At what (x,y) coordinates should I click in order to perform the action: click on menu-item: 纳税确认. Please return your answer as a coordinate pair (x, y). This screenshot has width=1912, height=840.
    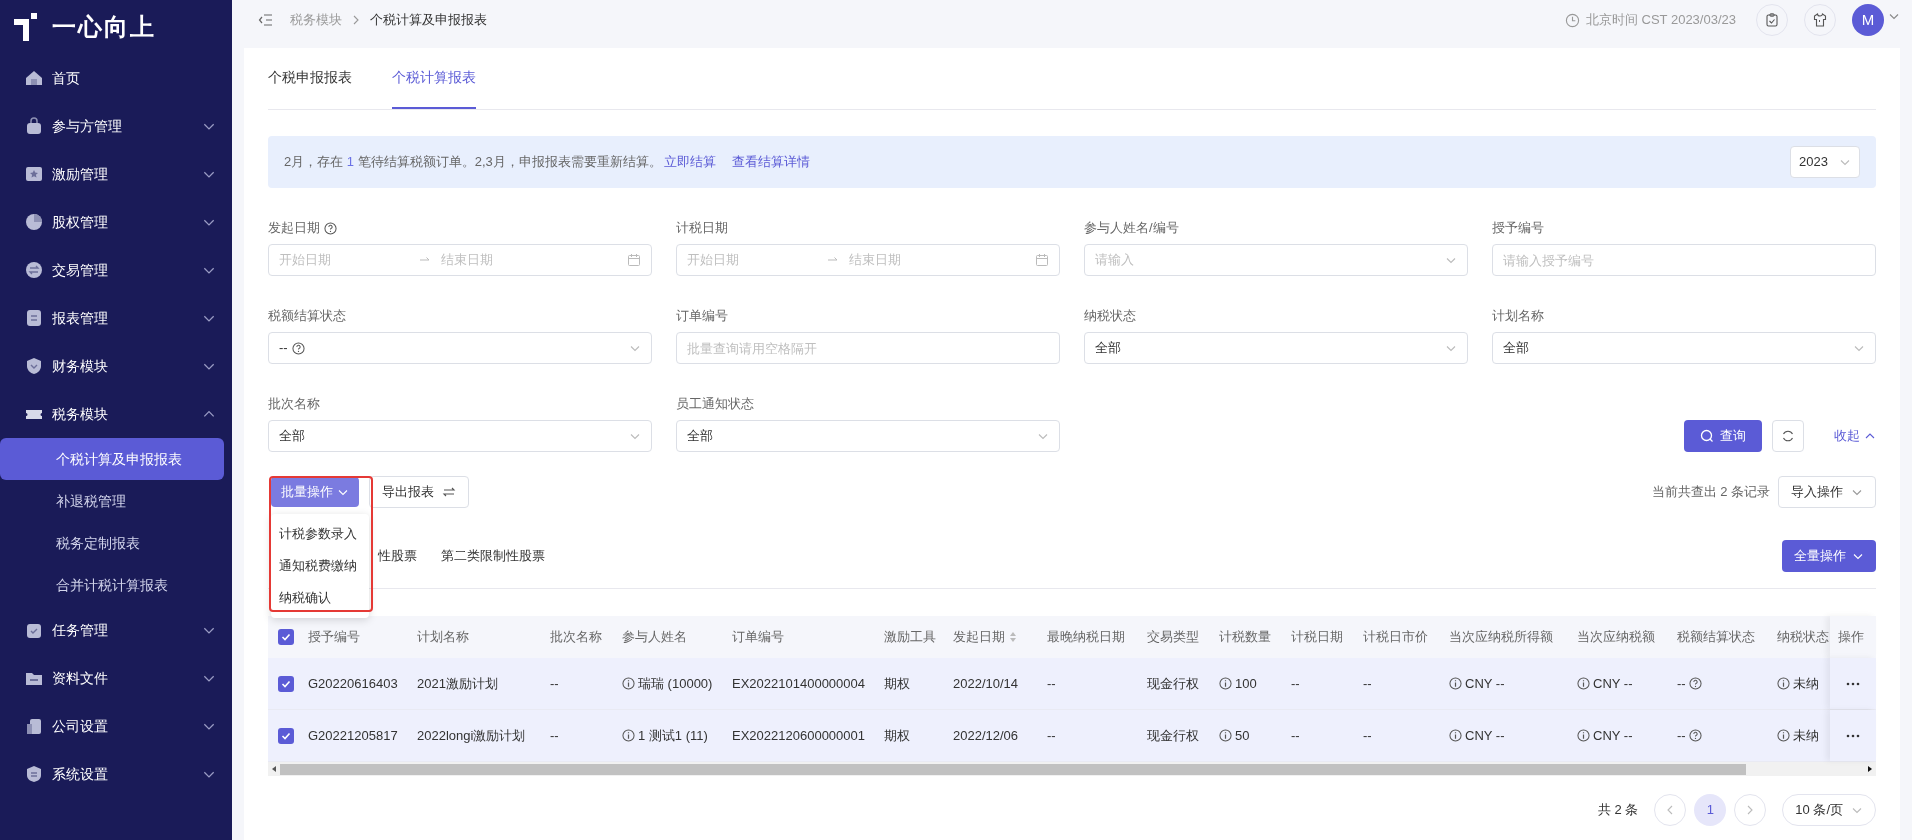
    Looking at the image, I should click on (320, 598).